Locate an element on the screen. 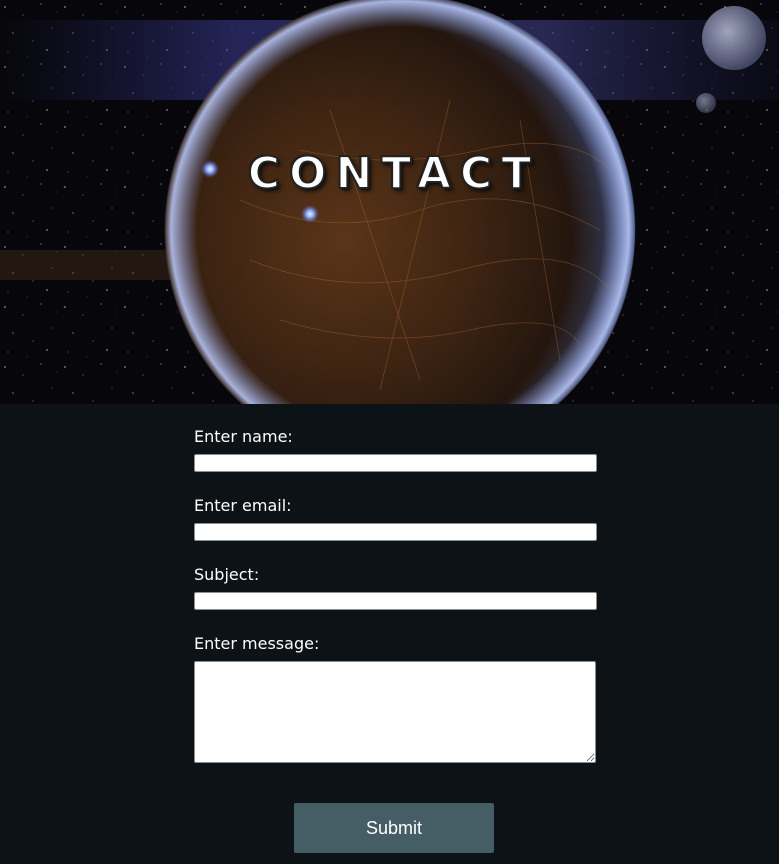 This screenshot has width=779, height=864. submit-button: Submit is located at coordinates (394, 828).